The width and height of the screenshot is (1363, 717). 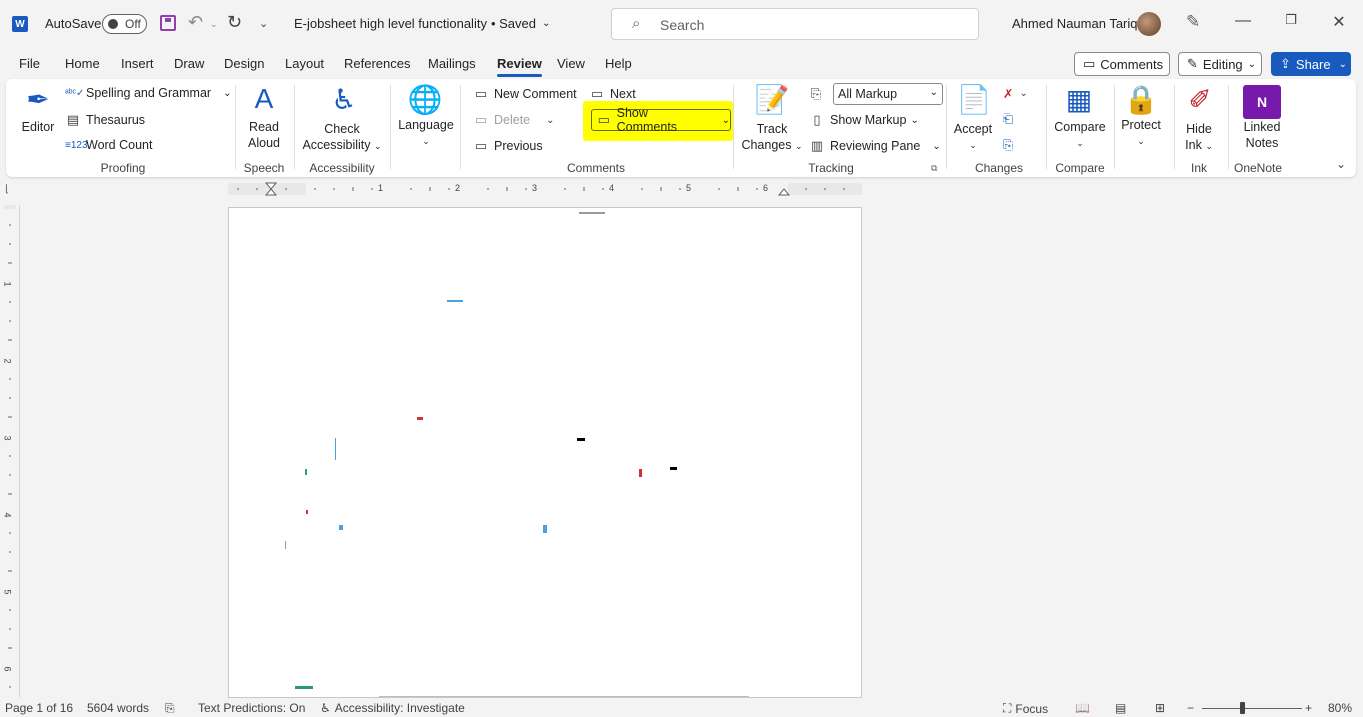 What do you see at coordinates (1340, 708) in the screenshot?
I see `zoom-level: 80%` at bounding box center [1340, 708].